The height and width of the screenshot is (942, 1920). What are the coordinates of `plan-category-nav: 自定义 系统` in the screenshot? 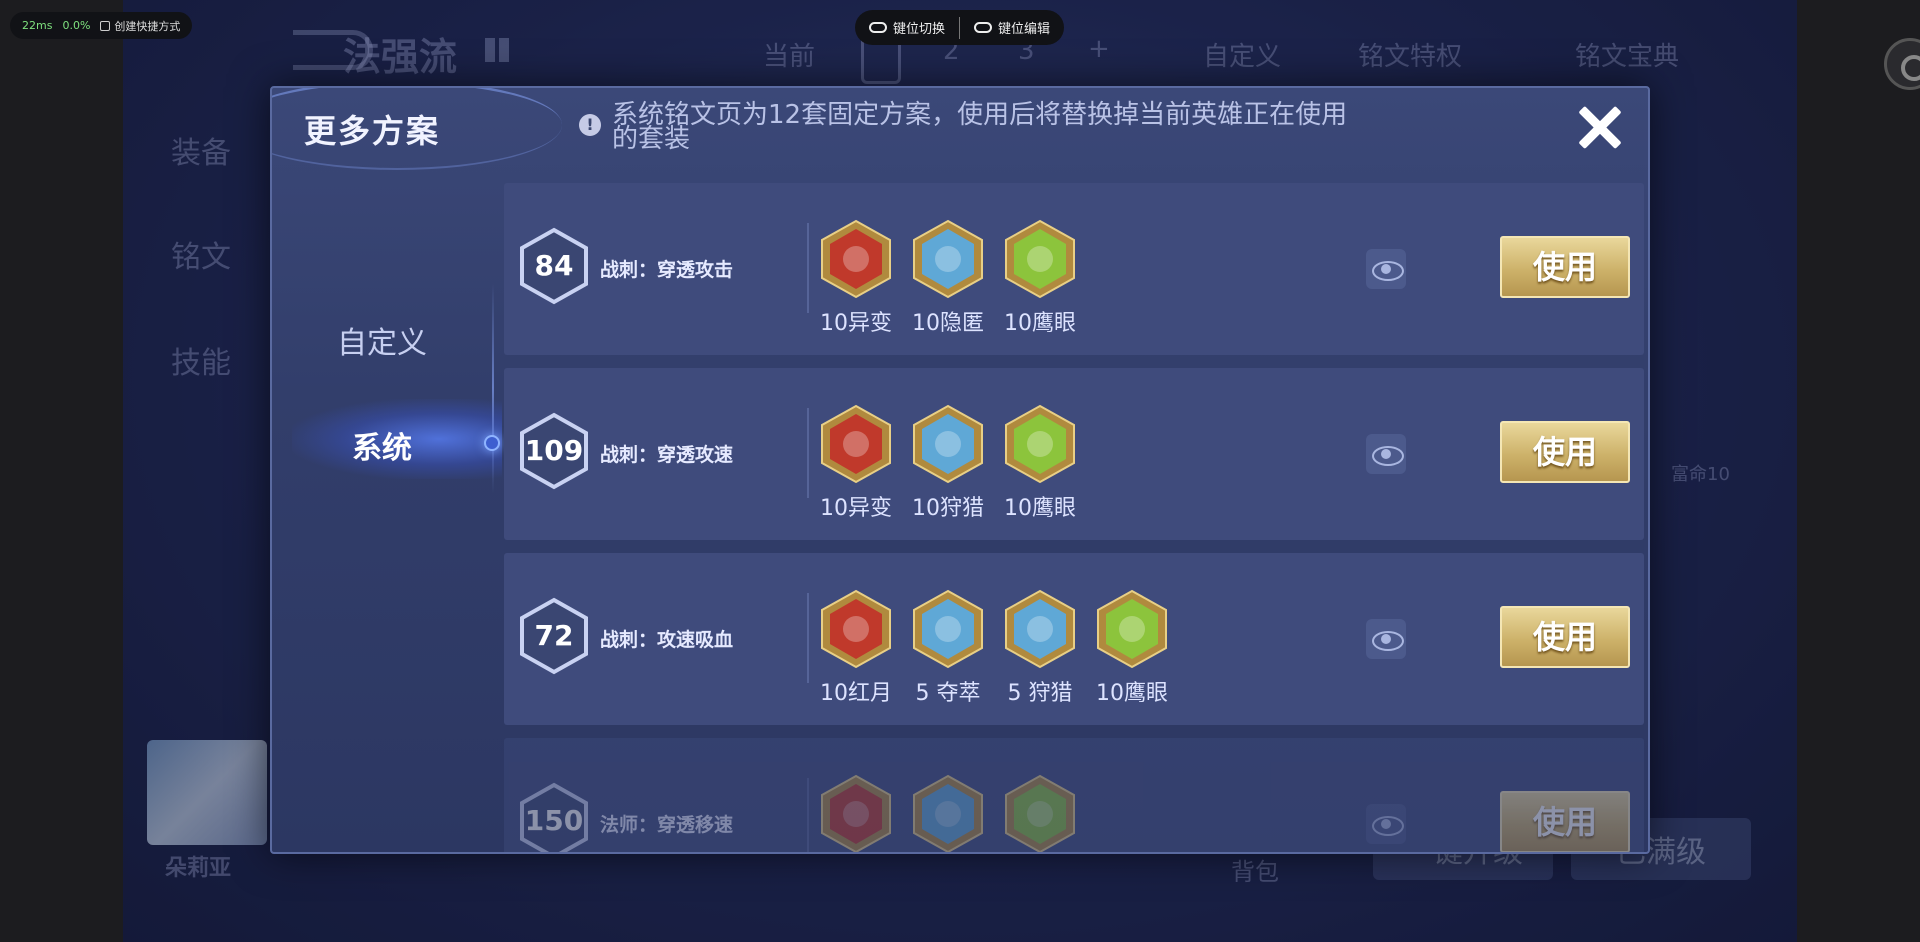 It's located at (387, 517).